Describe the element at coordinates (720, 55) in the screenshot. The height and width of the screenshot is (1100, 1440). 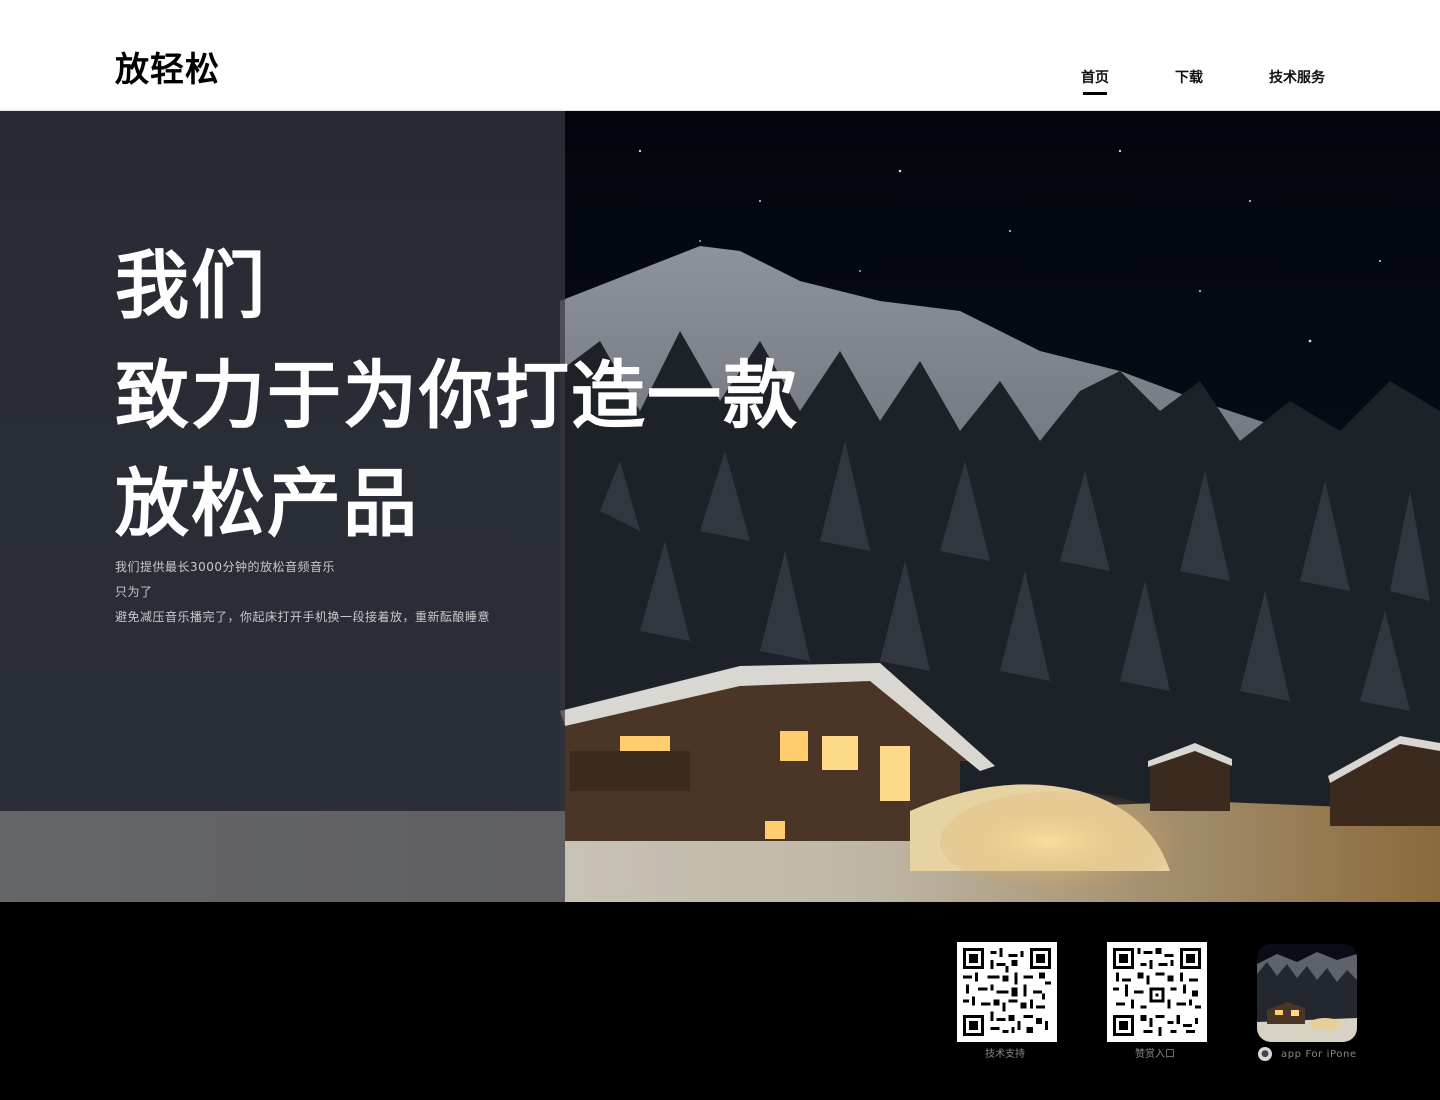
I see `top-navbar: 放轻松 首页 下载 技术服务` at that location.